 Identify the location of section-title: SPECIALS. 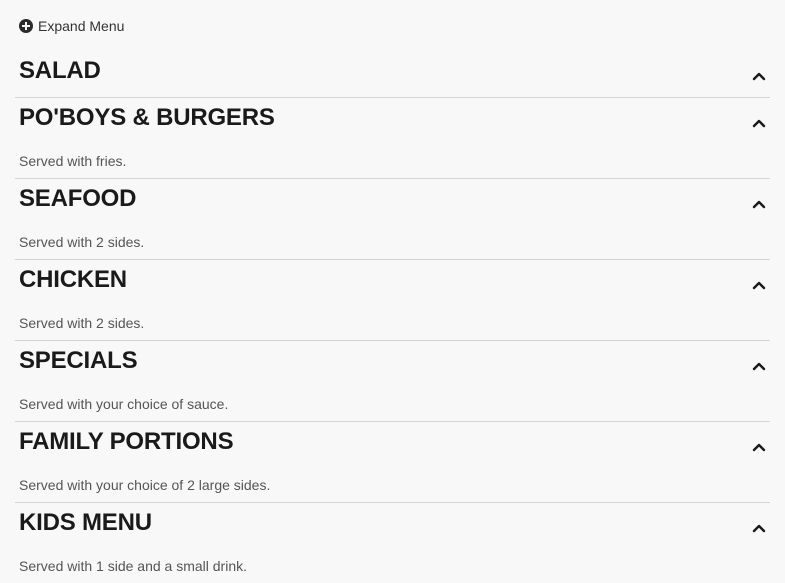
(78, 360).